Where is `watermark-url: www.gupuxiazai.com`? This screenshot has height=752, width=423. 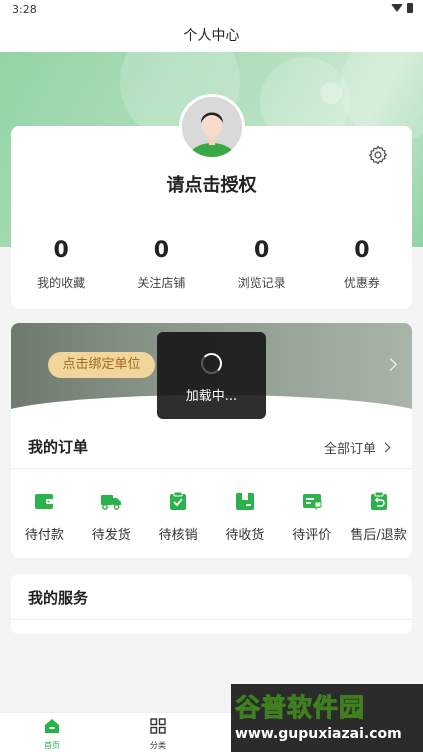
watermark-url: www.gupuxiazai.com is located at coordinates (318, 734).